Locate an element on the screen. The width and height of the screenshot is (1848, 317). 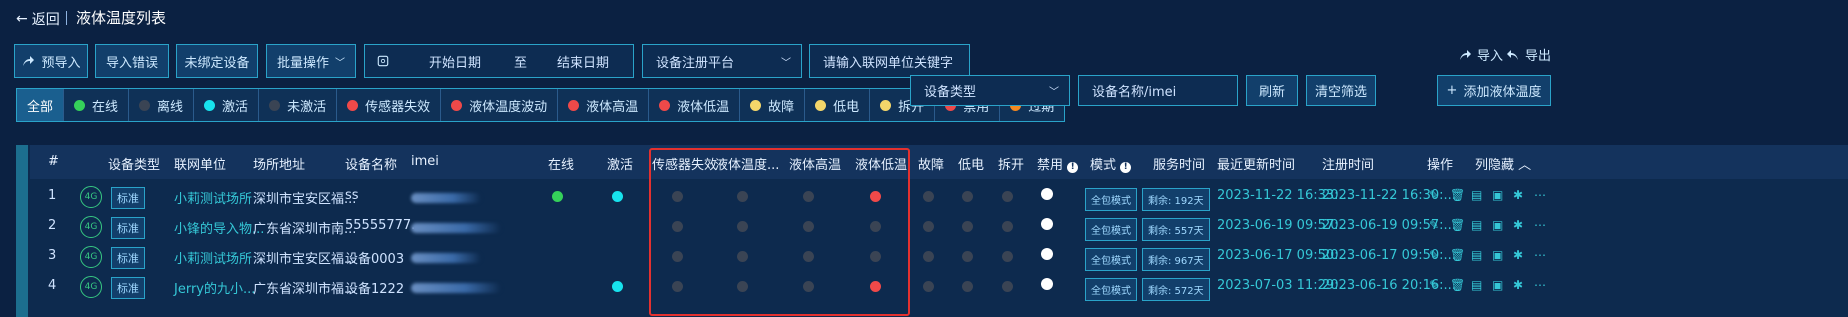
unbound-label: 未绑定设备 is located at coordinates (217, 63).